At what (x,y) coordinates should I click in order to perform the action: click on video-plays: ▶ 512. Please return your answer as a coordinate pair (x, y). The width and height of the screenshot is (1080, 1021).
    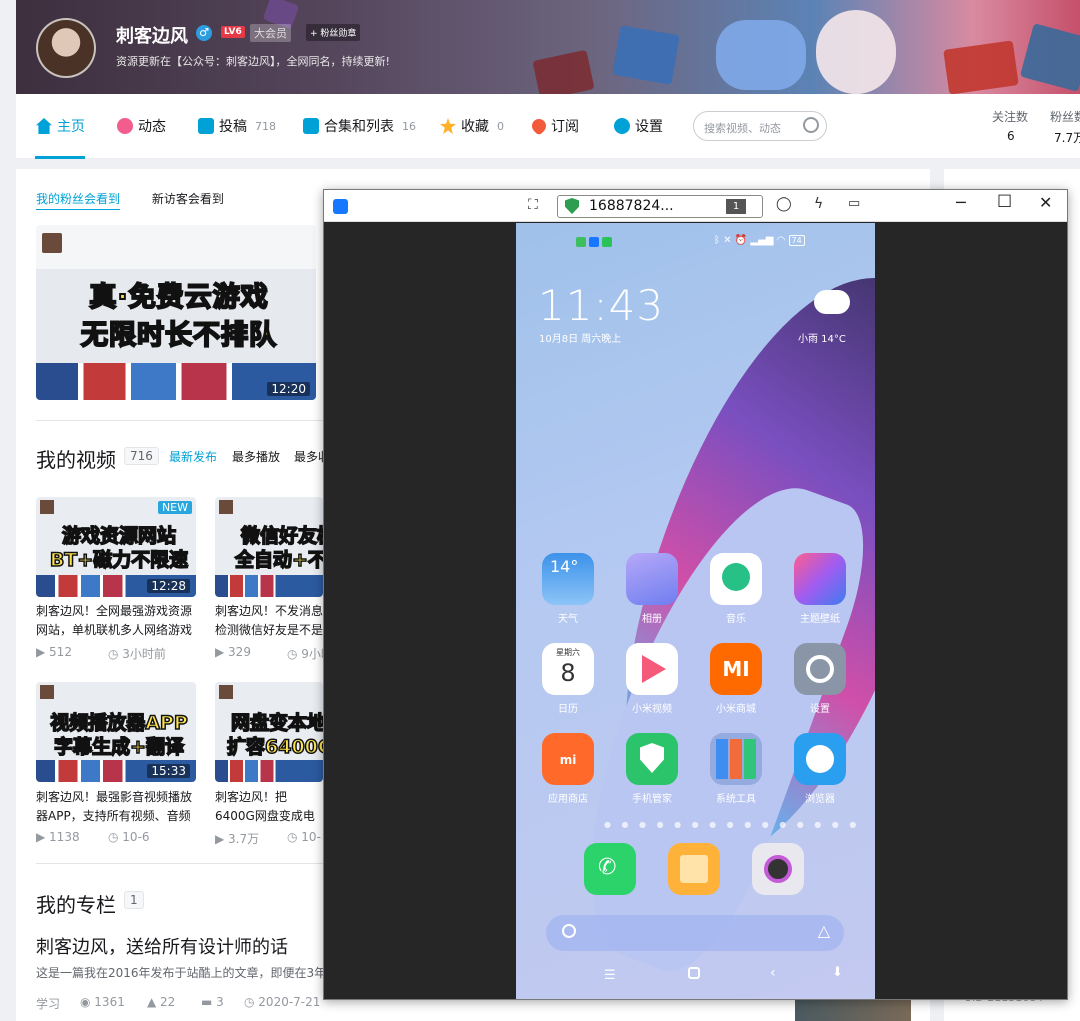
    Looking at the image, I should click on (54, 652).